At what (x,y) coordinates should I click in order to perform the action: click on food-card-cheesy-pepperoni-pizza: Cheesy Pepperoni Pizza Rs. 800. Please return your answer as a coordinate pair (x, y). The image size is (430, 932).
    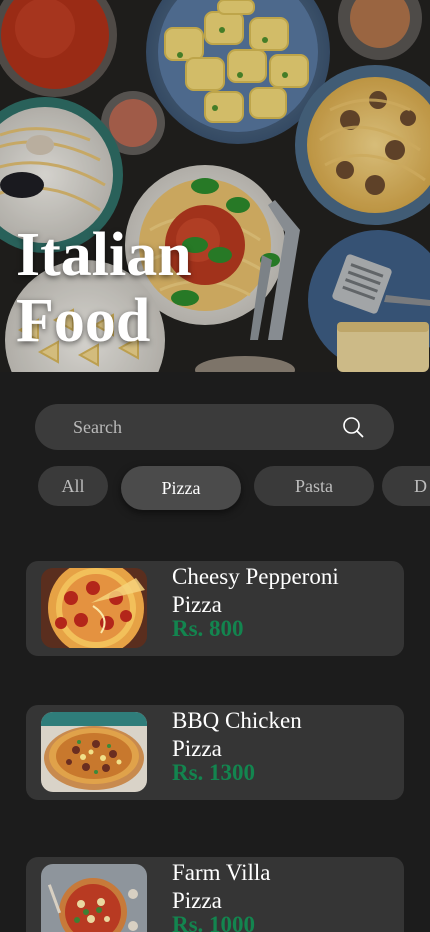
    Looking at the image, I should click on (215, 608).